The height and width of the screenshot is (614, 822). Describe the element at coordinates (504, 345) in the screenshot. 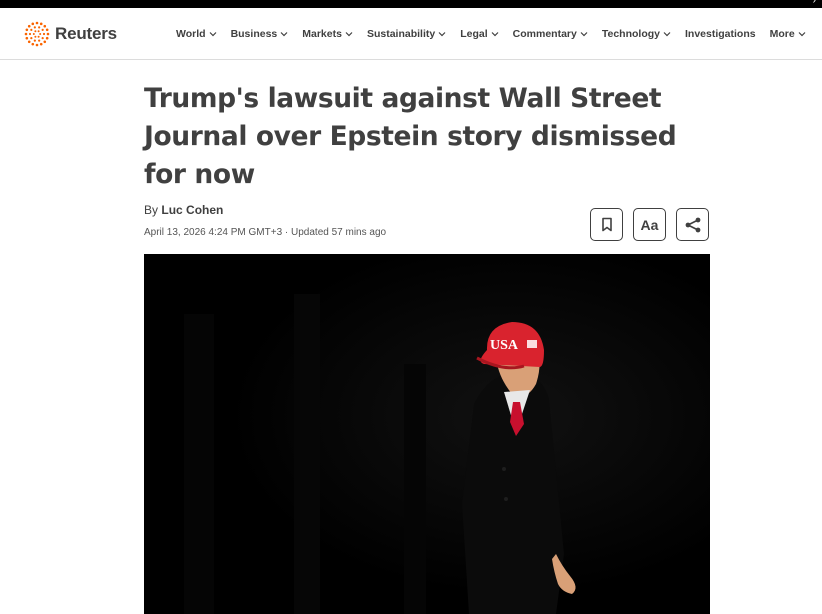

I see `cap-text: USA` at that location.